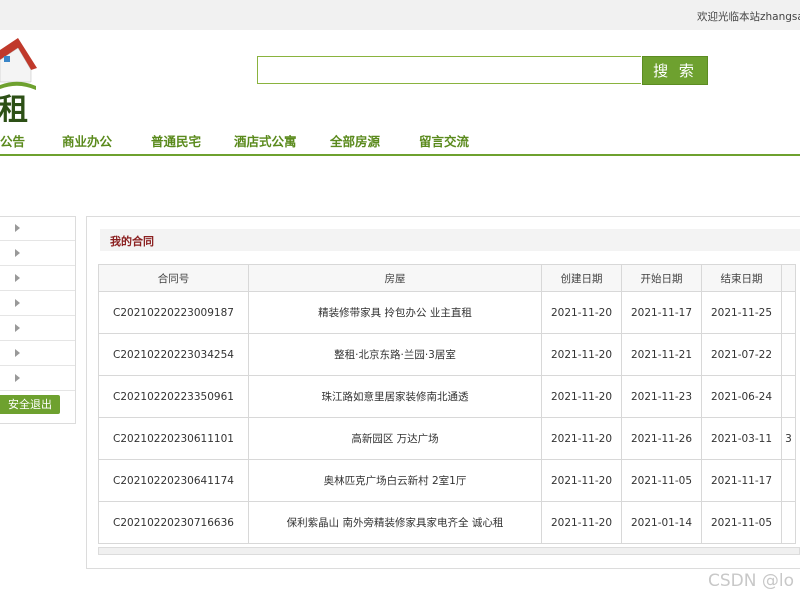 The height and width of the screenshot is (600, 800). Describe the element at coordinates (450, 240) in the screenshot. I see `panel-header` at that location.